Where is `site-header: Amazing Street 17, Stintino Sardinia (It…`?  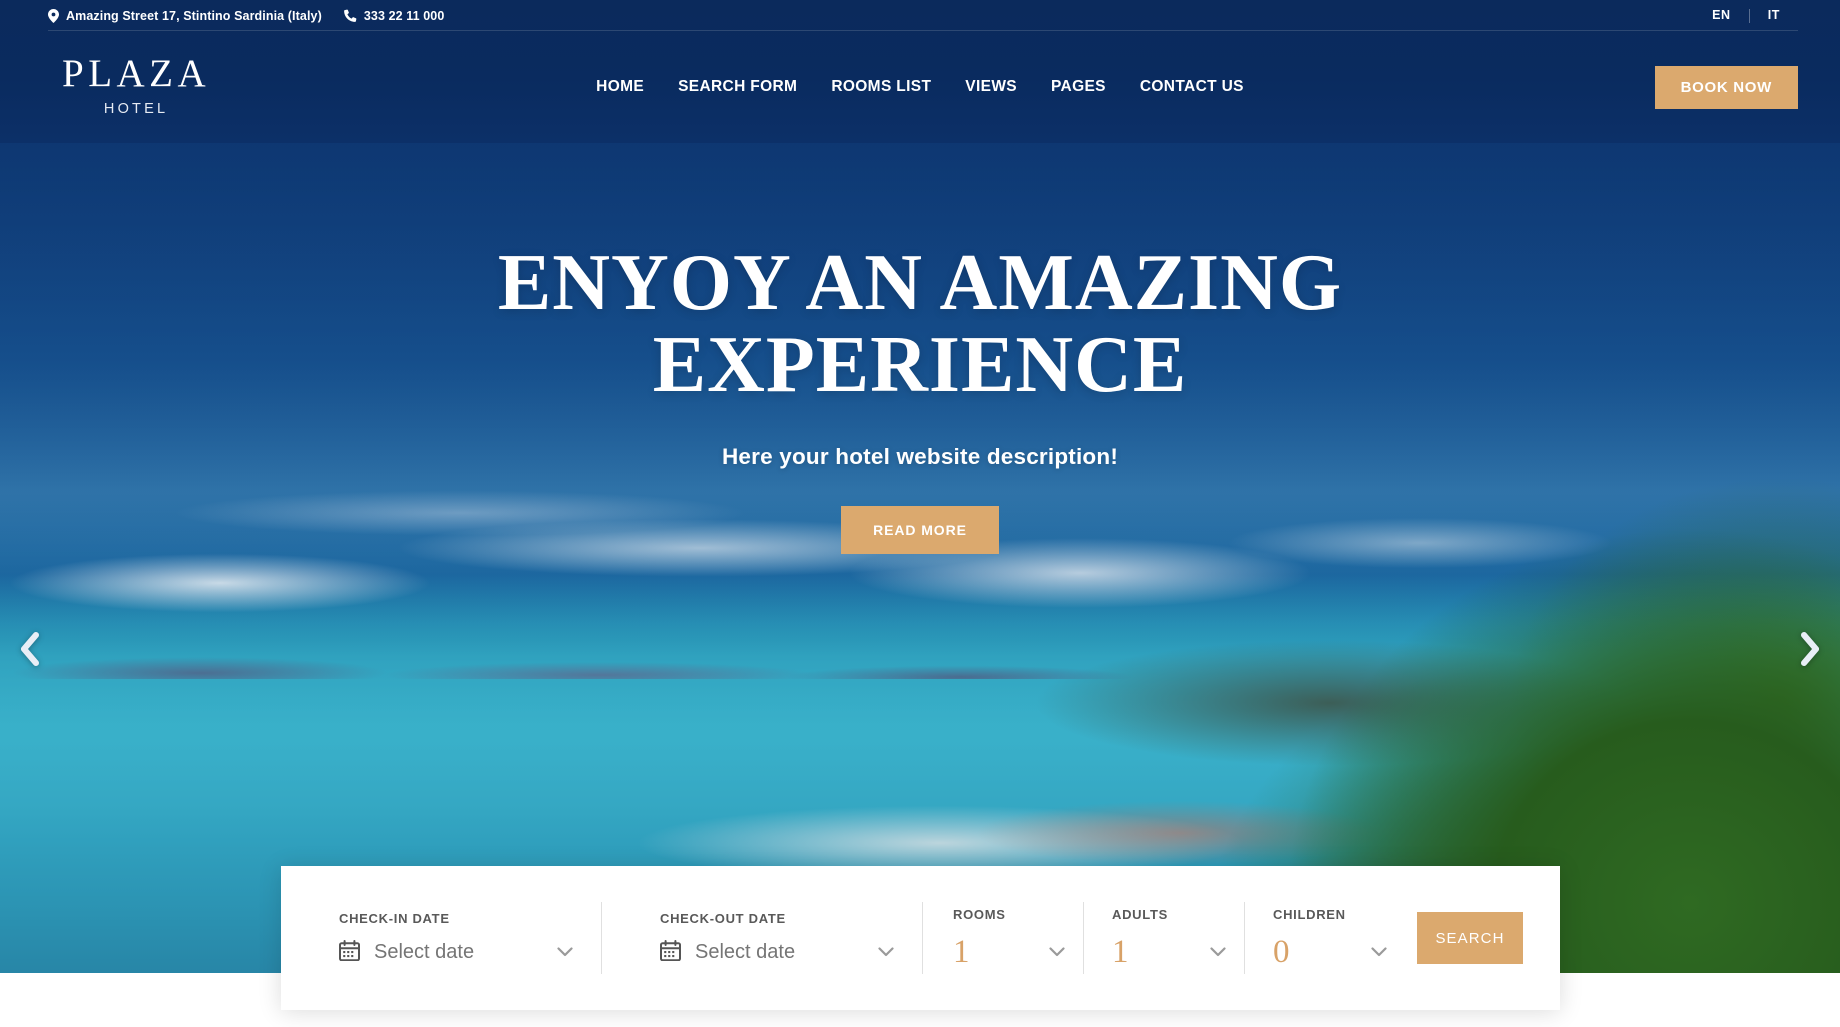
site-header: Amazing Street 17, Stintino Sardinia (It… is located at coordinates (920, 71).